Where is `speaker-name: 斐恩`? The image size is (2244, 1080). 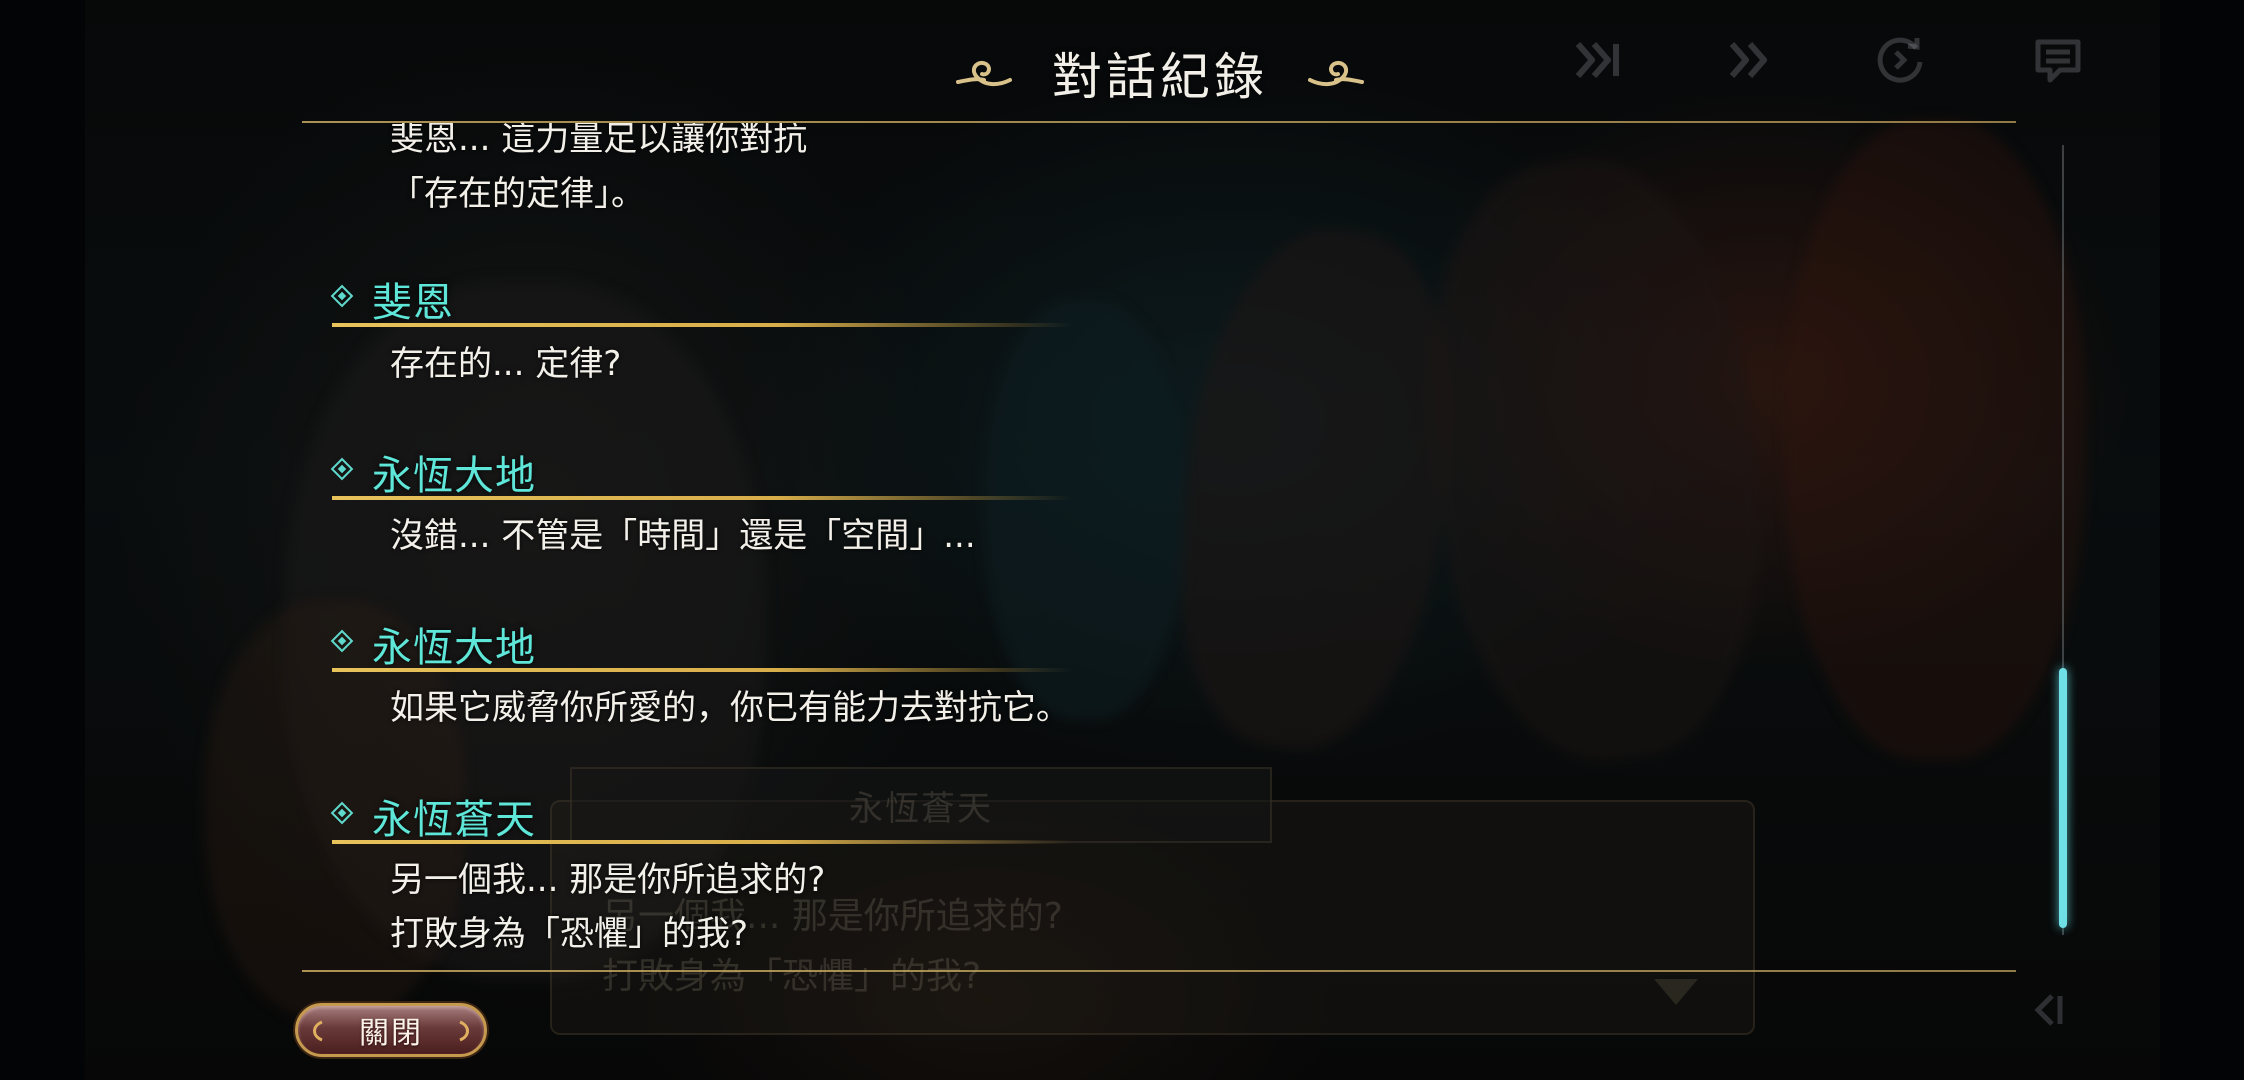 speaker-name: 斐恩 is located at coordinates (413, 303).